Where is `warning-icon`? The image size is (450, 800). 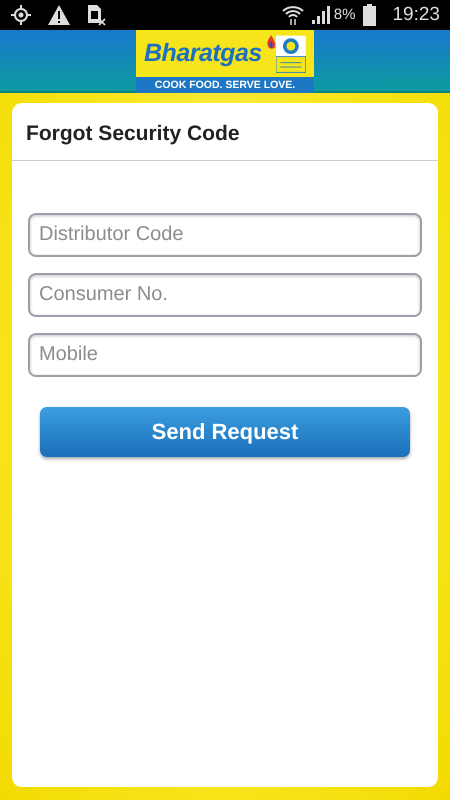 warning-icon is located at coordinates (59, 15).